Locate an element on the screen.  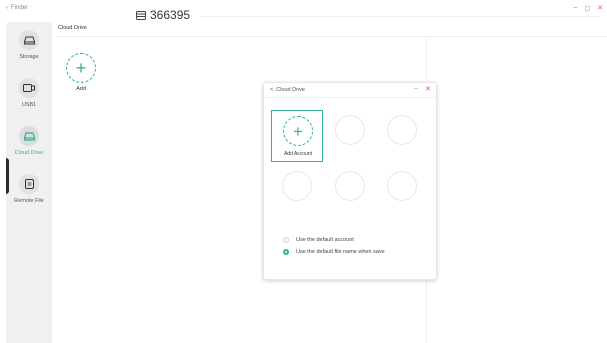
remote-file-icon is located at coordinates (29, 184).